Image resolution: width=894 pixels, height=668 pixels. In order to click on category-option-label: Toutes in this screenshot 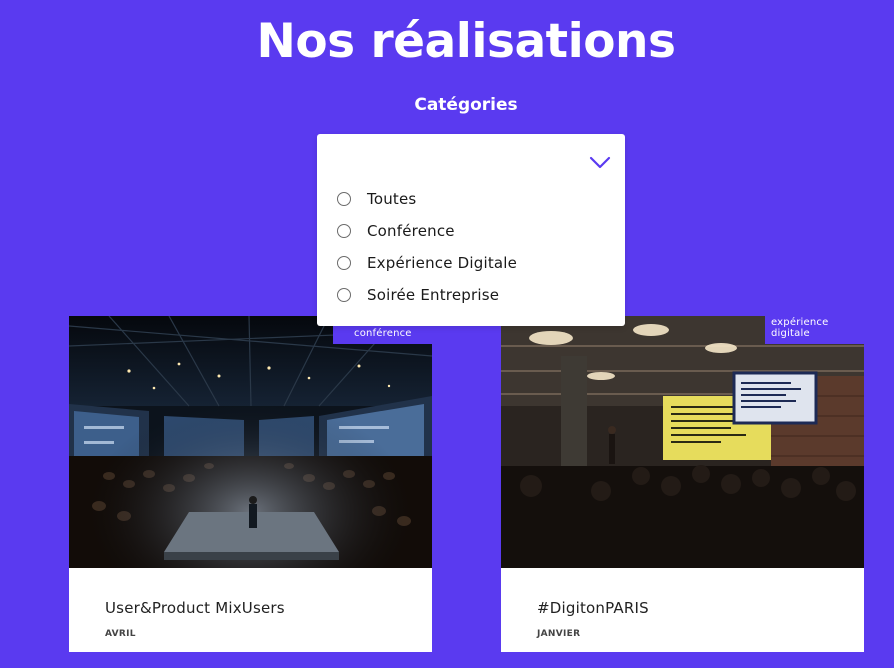, I will do `click(392, 199)`.